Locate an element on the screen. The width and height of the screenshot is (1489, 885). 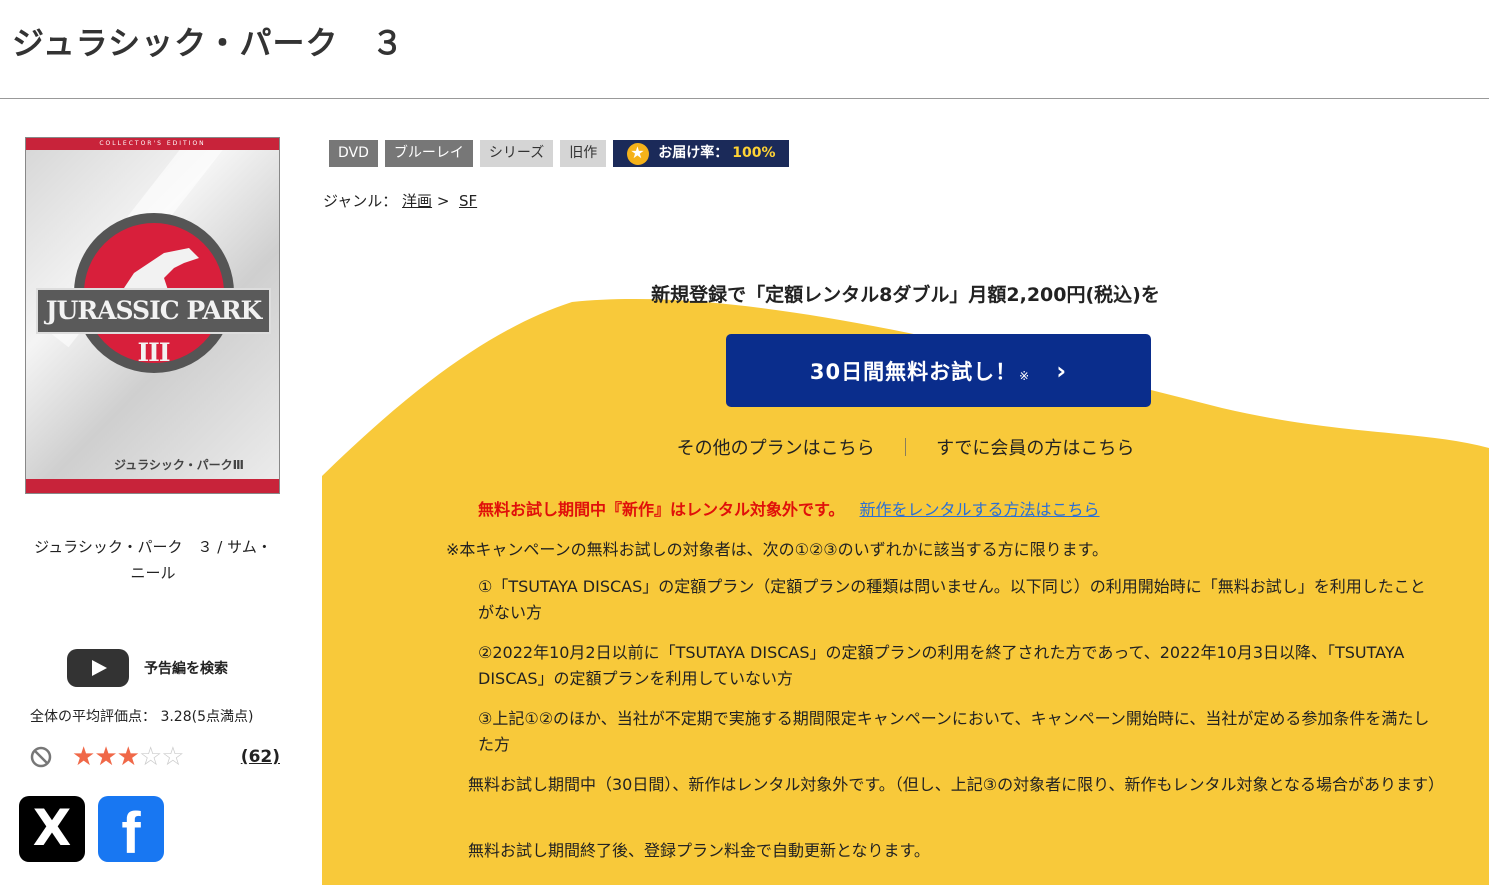
promo-headline: 新規登録で「定額レンタル8ダブル」月額2,200円(税込)を is located at coordinates (905, 295).